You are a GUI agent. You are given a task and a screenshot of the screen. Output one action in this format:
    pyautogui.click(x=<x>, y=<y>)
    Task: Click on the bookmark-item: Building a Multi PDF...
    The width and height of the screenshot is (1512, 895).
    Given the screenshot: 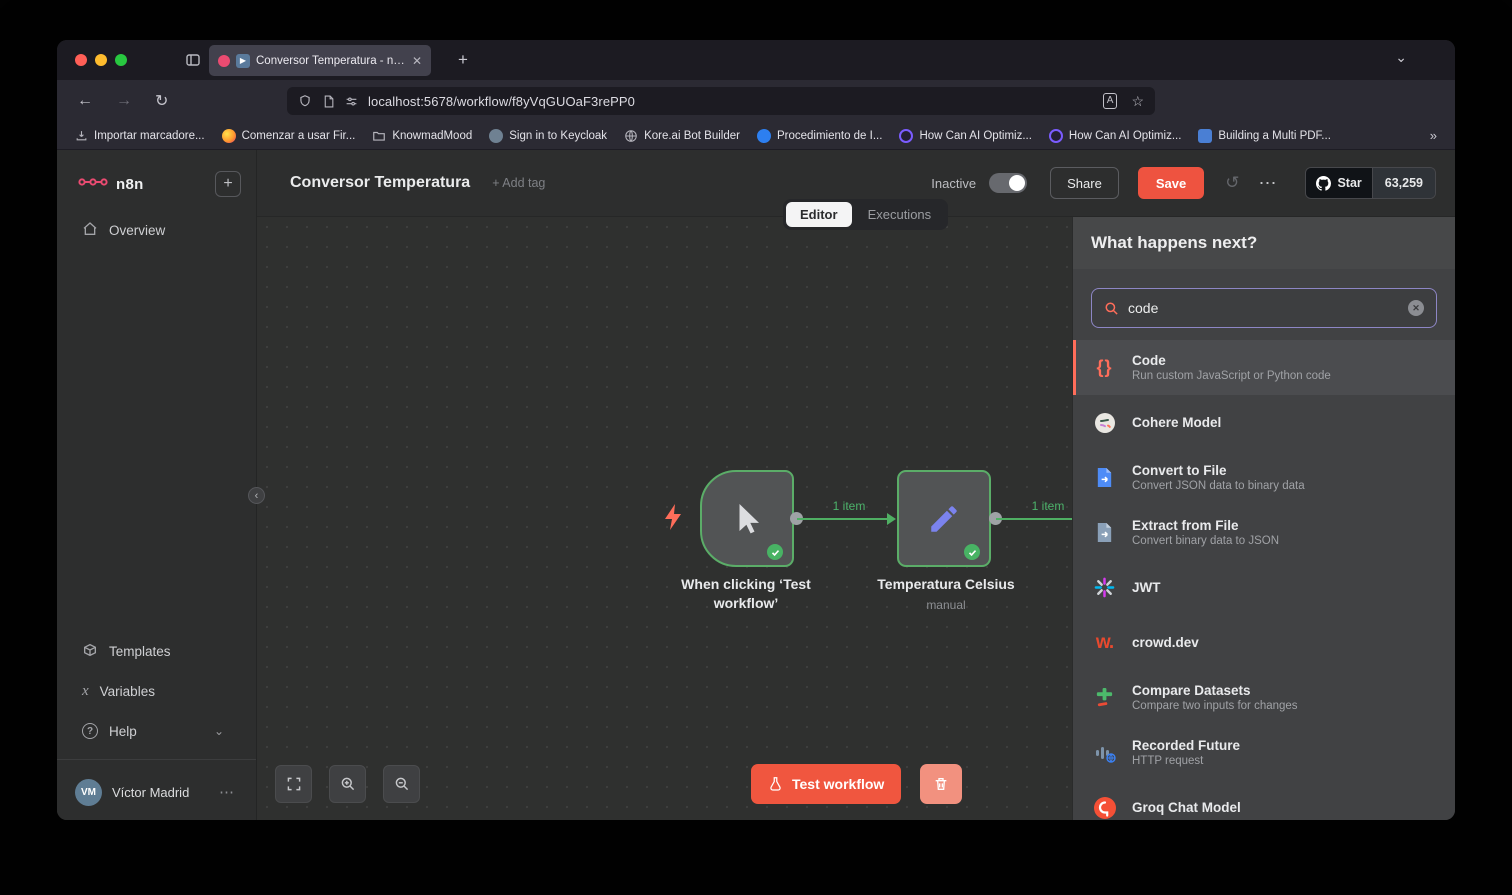 What is the action you would take?
    pyautogui.click(x=1264, y=136)
    